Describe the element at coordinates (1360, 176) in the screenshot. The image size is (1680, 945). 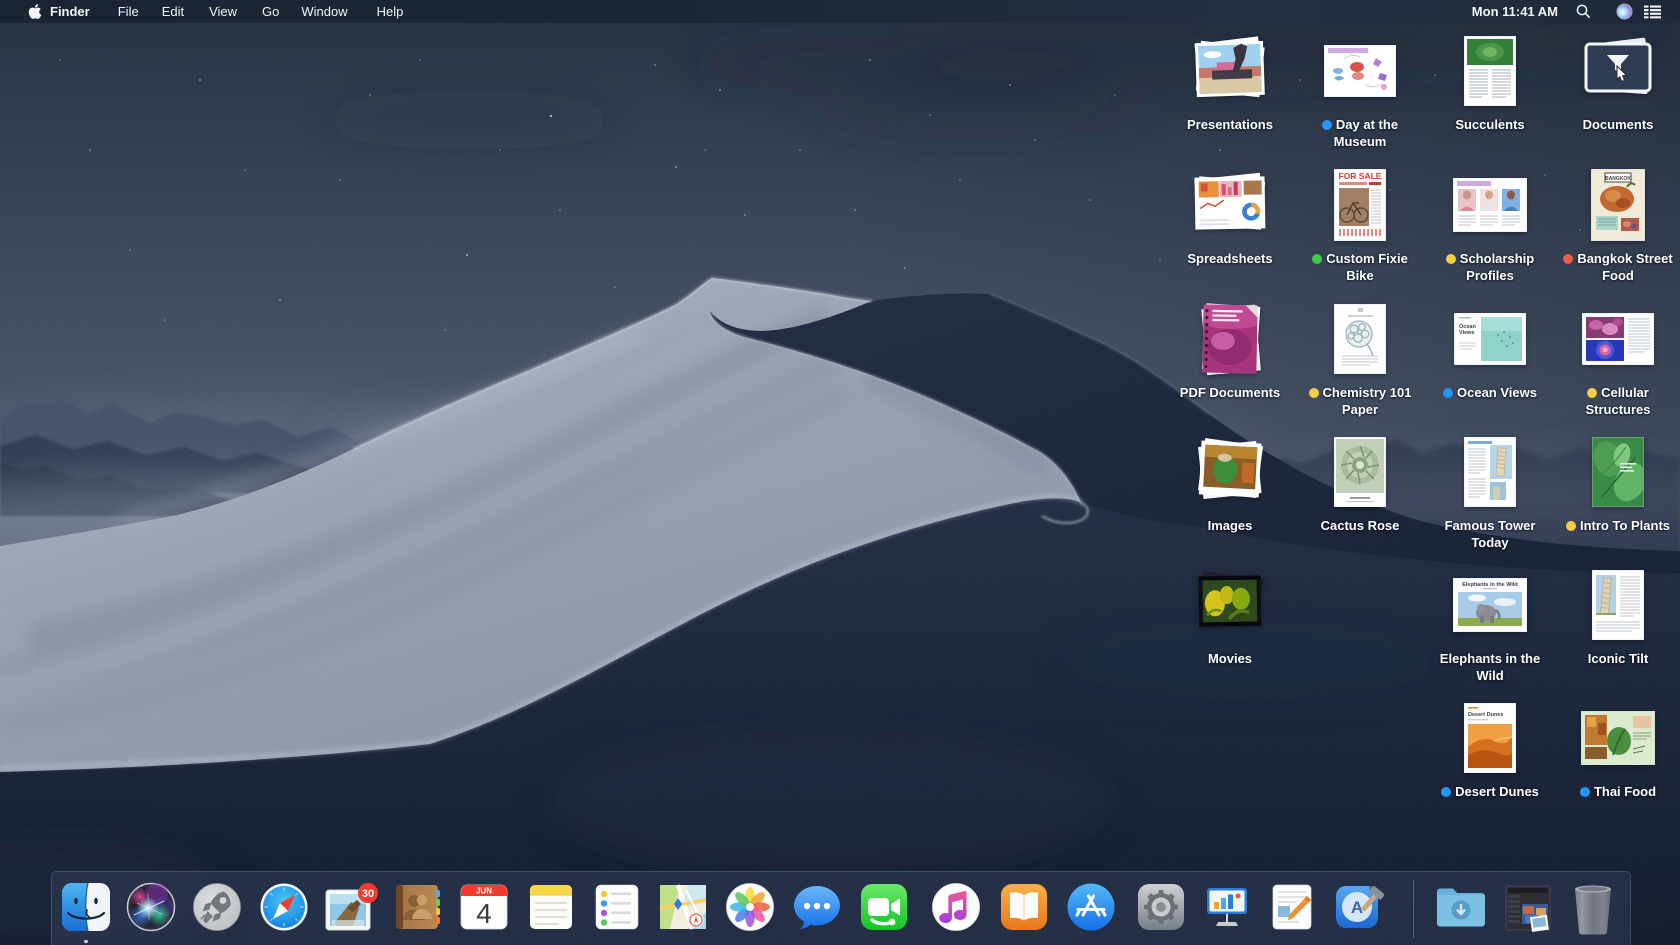
I see `svg-text: FOR SALE` at that location.